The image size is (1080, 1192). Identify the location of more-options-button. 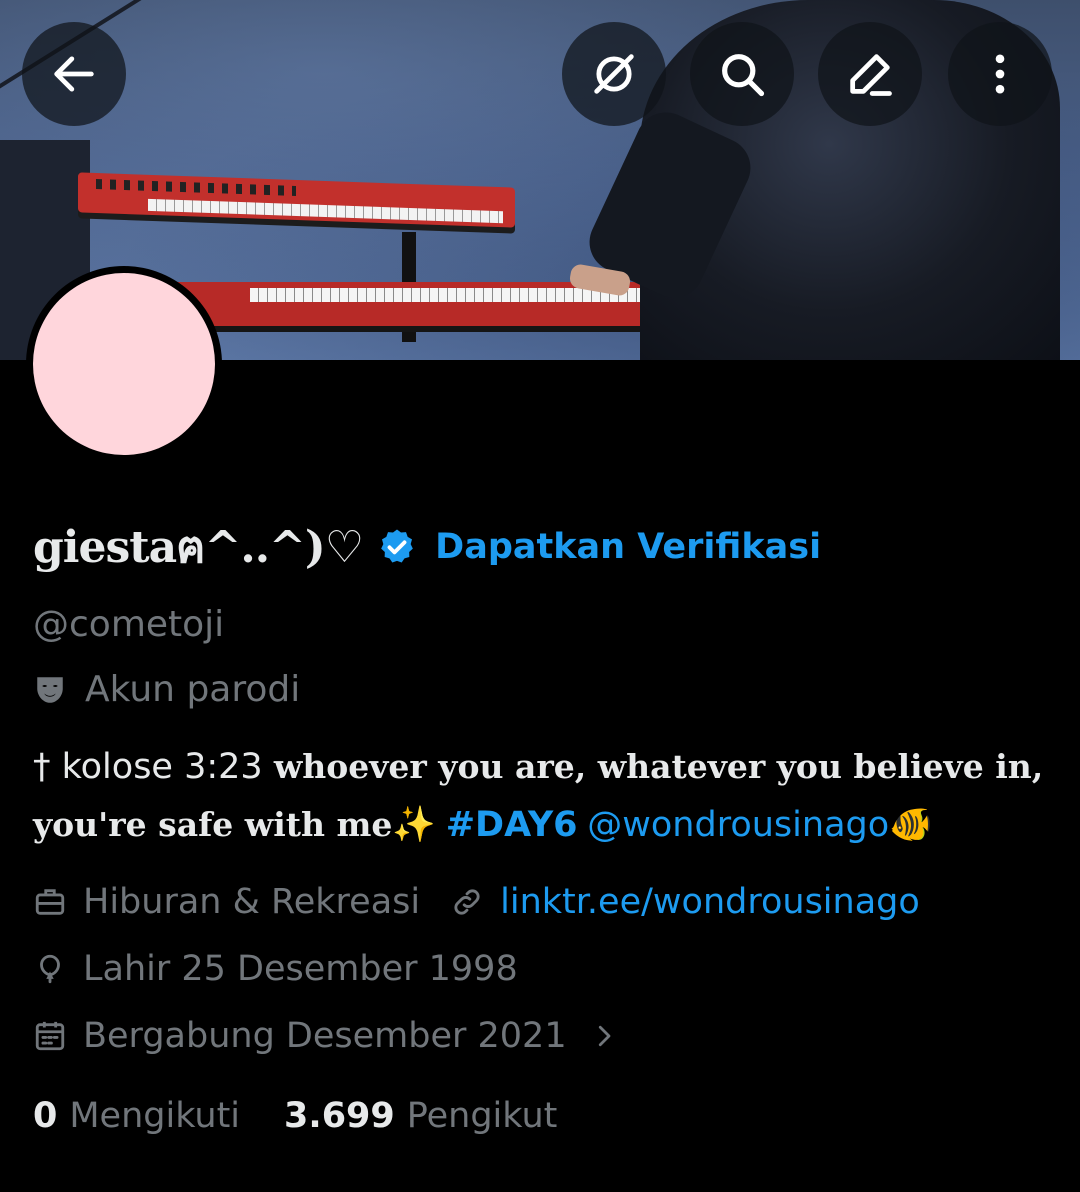
(1000, 74).